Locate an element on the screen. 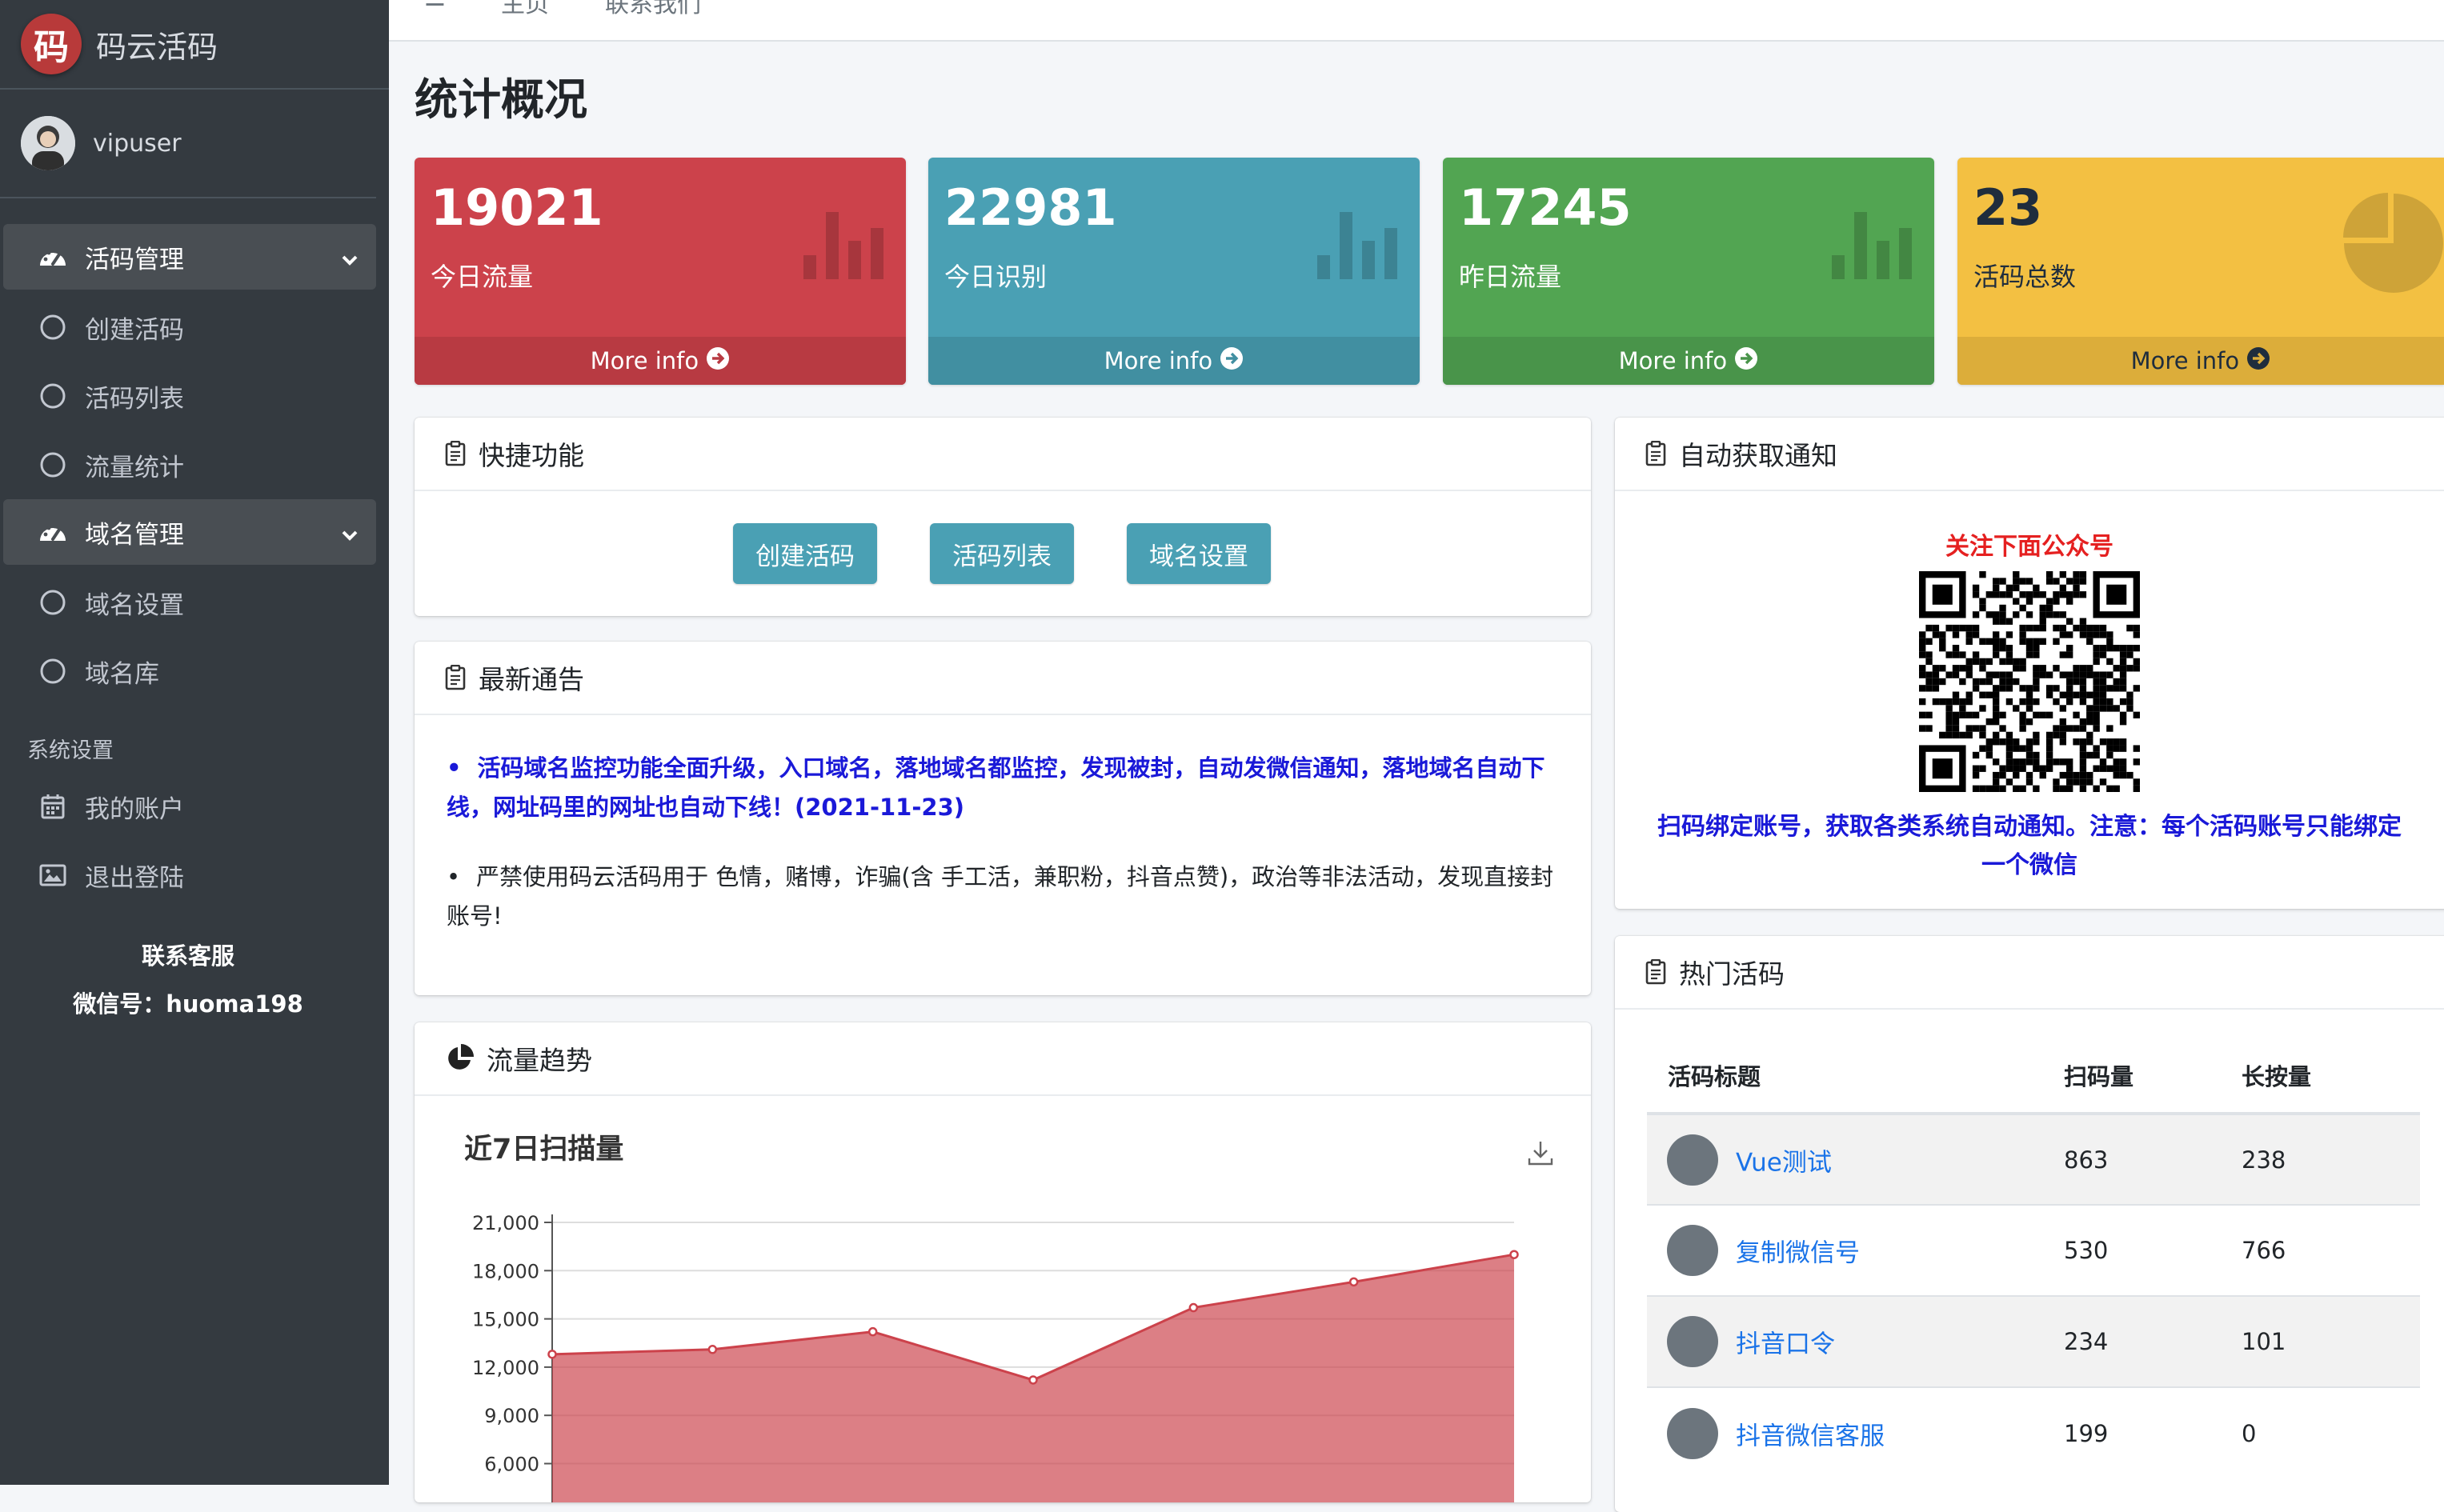 The height and width of the screenshot is (1512, 2444). huoma-link: 复制微信号 is located at coordinates (1798, 1253).